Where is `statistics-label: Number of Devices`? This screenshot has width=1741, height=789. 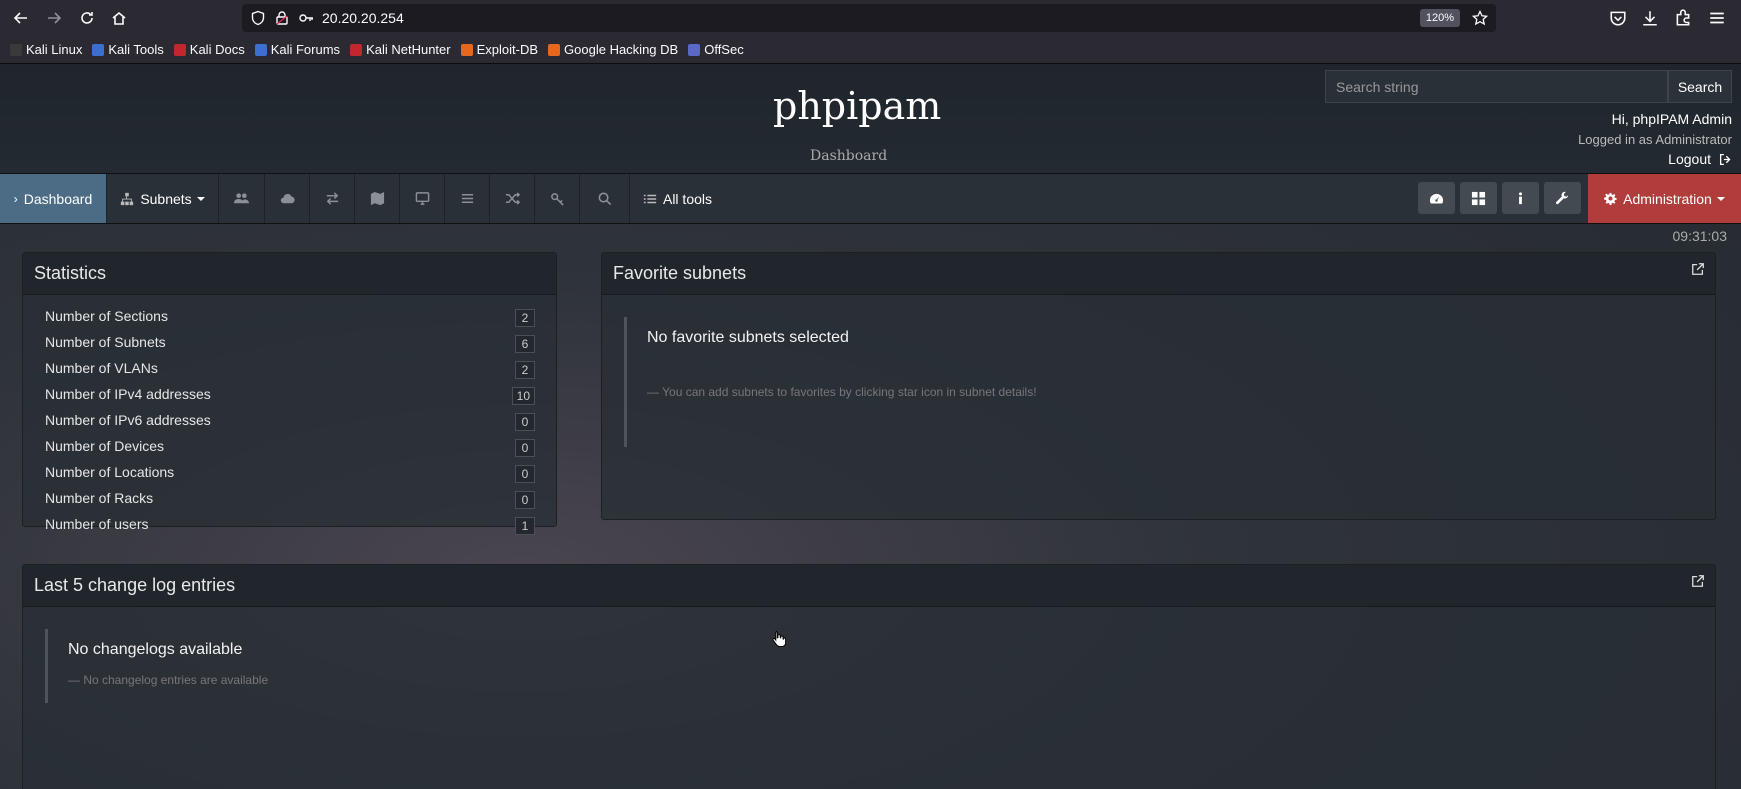 statistics-label: Number of Devices is located at coordinates (105, 446).